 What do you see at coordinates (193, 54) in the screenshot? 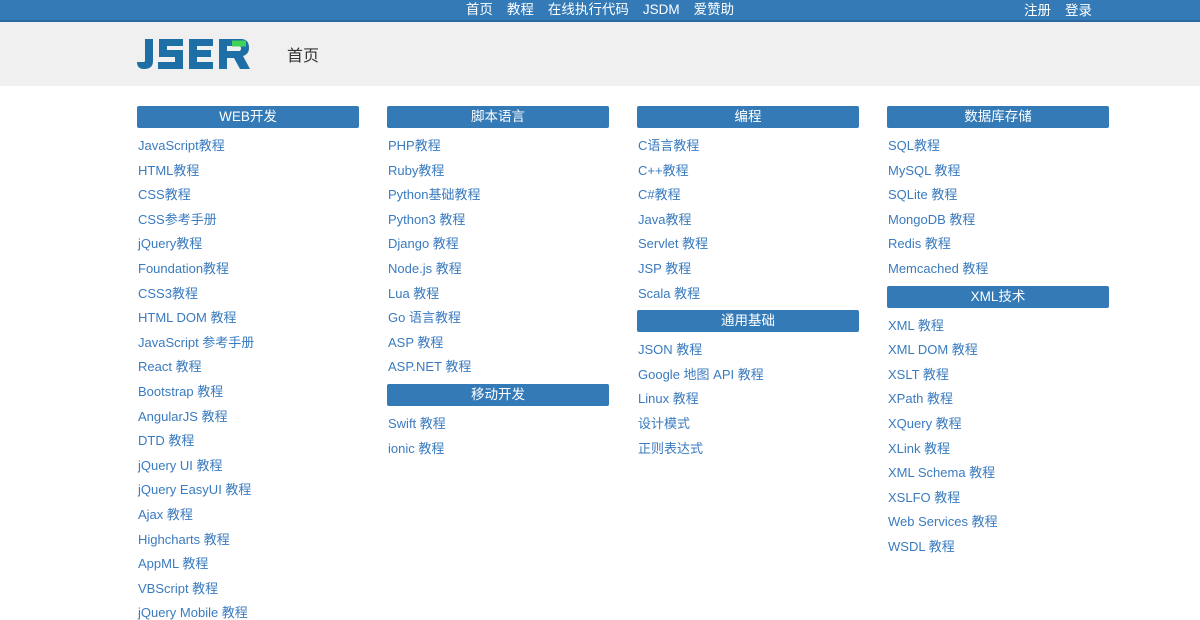
I see `jser-logo-icon` at bounding box center [193, 54].